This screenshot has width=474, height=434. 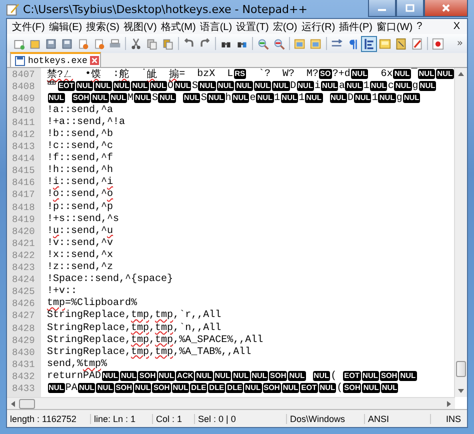 What do you see at coordinates (23, 219) in the screenshot?
I see `line-number: 8419` at bounding box center [23, 219].